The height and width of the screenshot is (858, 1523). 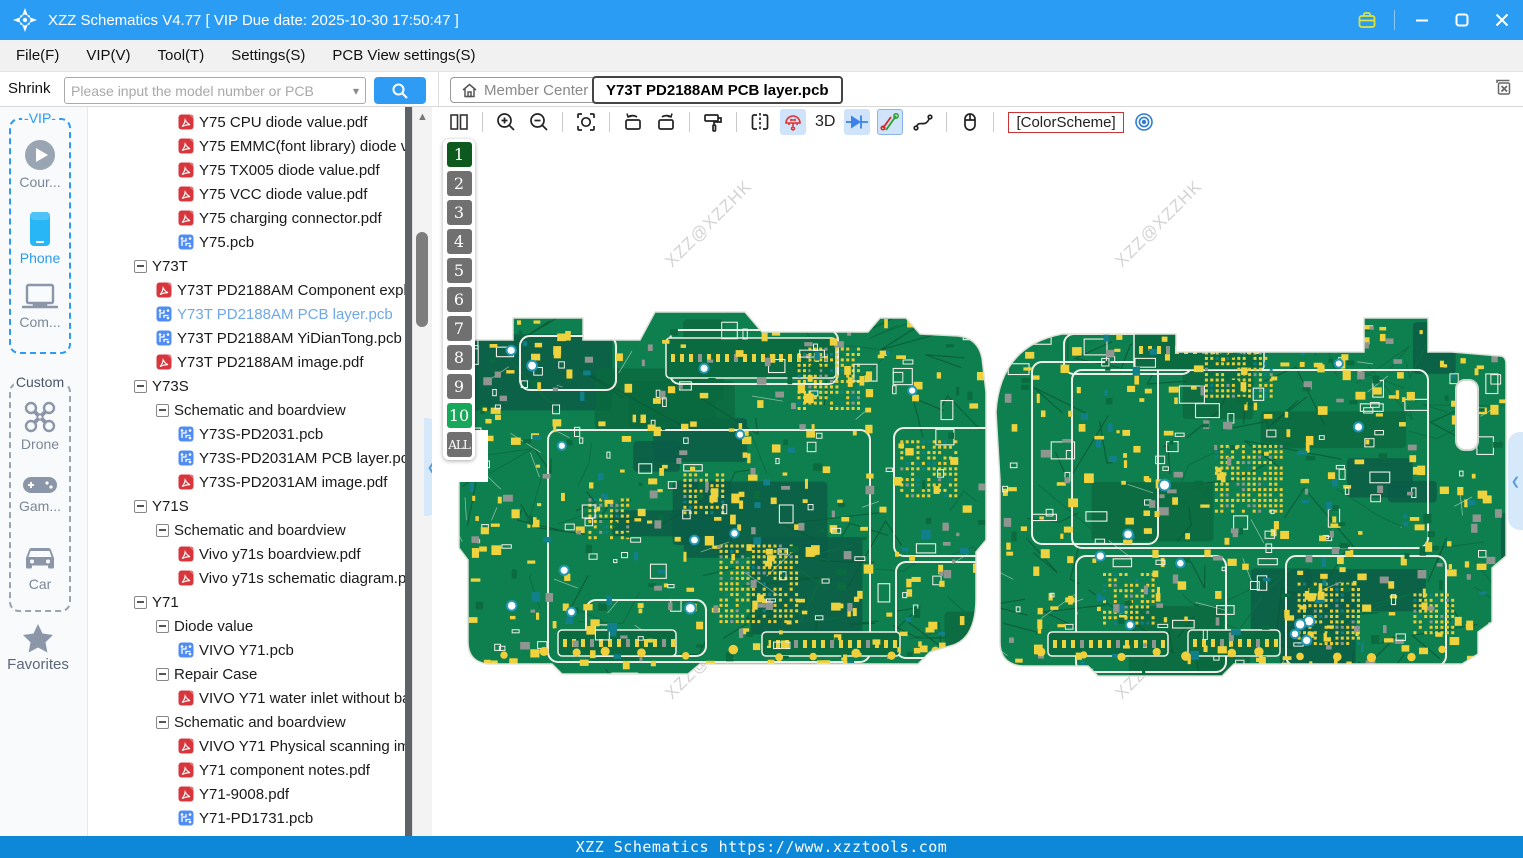 I want to click on tree-item: Diode value, so click(x=246, y=626).